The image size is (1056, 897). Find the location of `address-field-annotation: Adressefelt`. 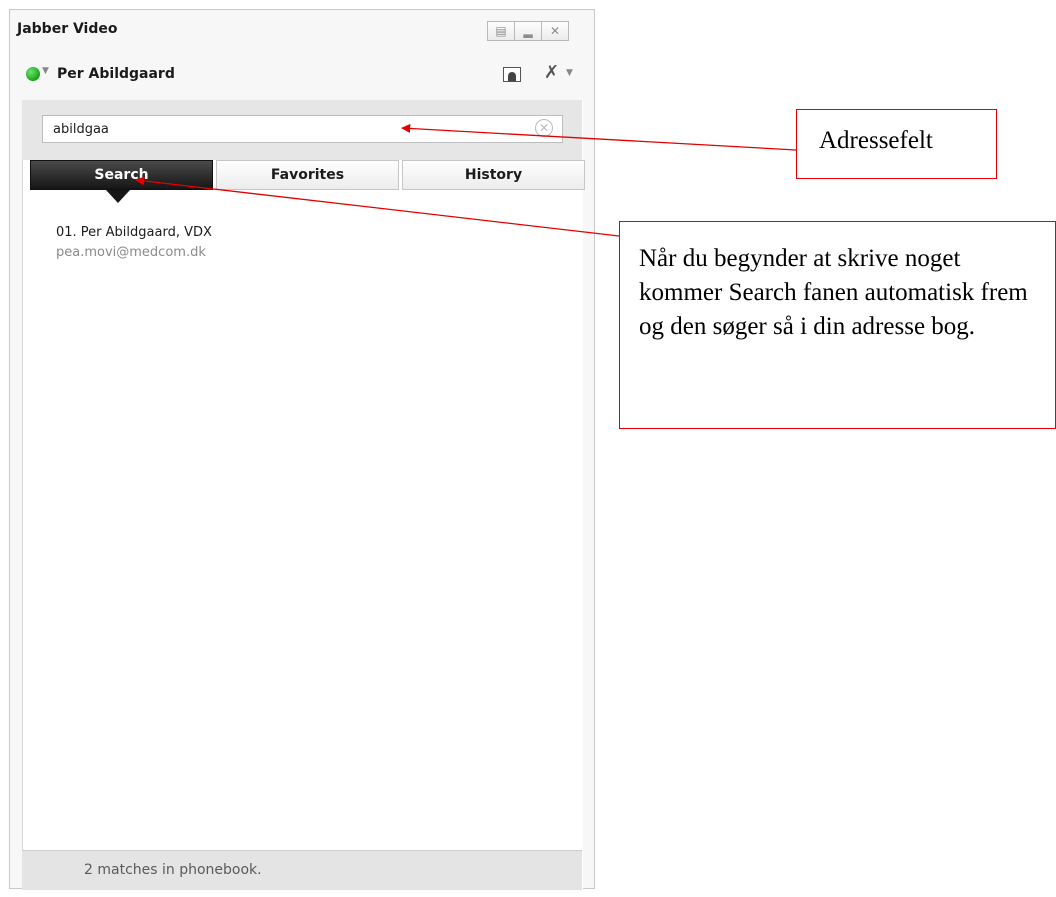

address-field-annotation: Adressefelt is located at coordinates (896, 144).